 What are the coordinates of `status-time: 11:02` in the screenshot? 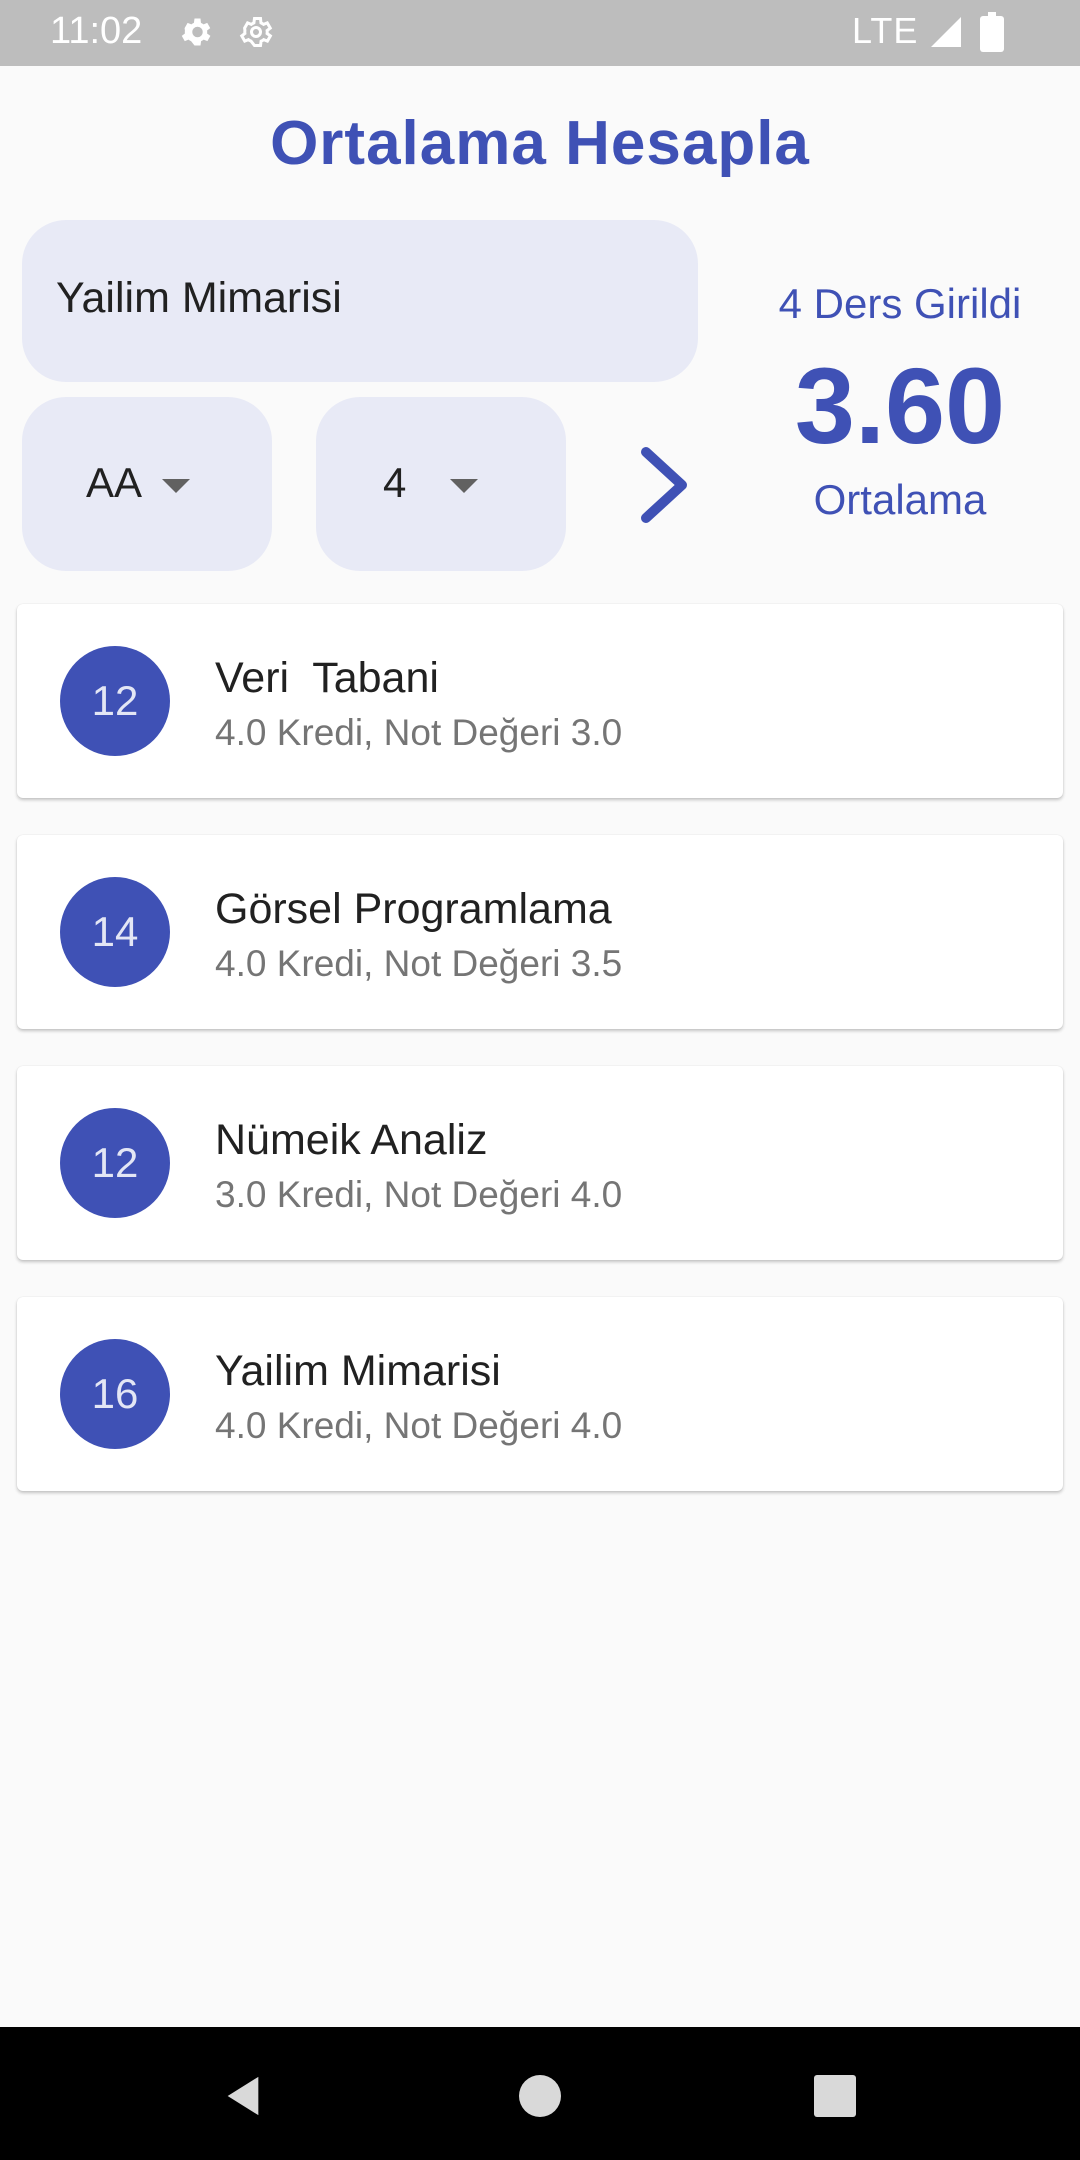 It's located at (96, 31).